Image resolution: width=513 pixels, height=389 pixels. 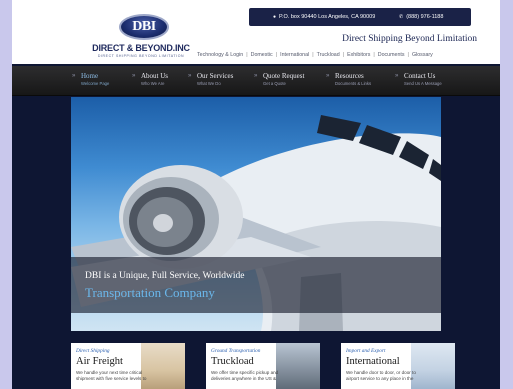 What do you see at coordinates (358, 55) in the screenshot?
I see `top-link-exhibitors: Exhibitors` at bounding box center [358, 55].